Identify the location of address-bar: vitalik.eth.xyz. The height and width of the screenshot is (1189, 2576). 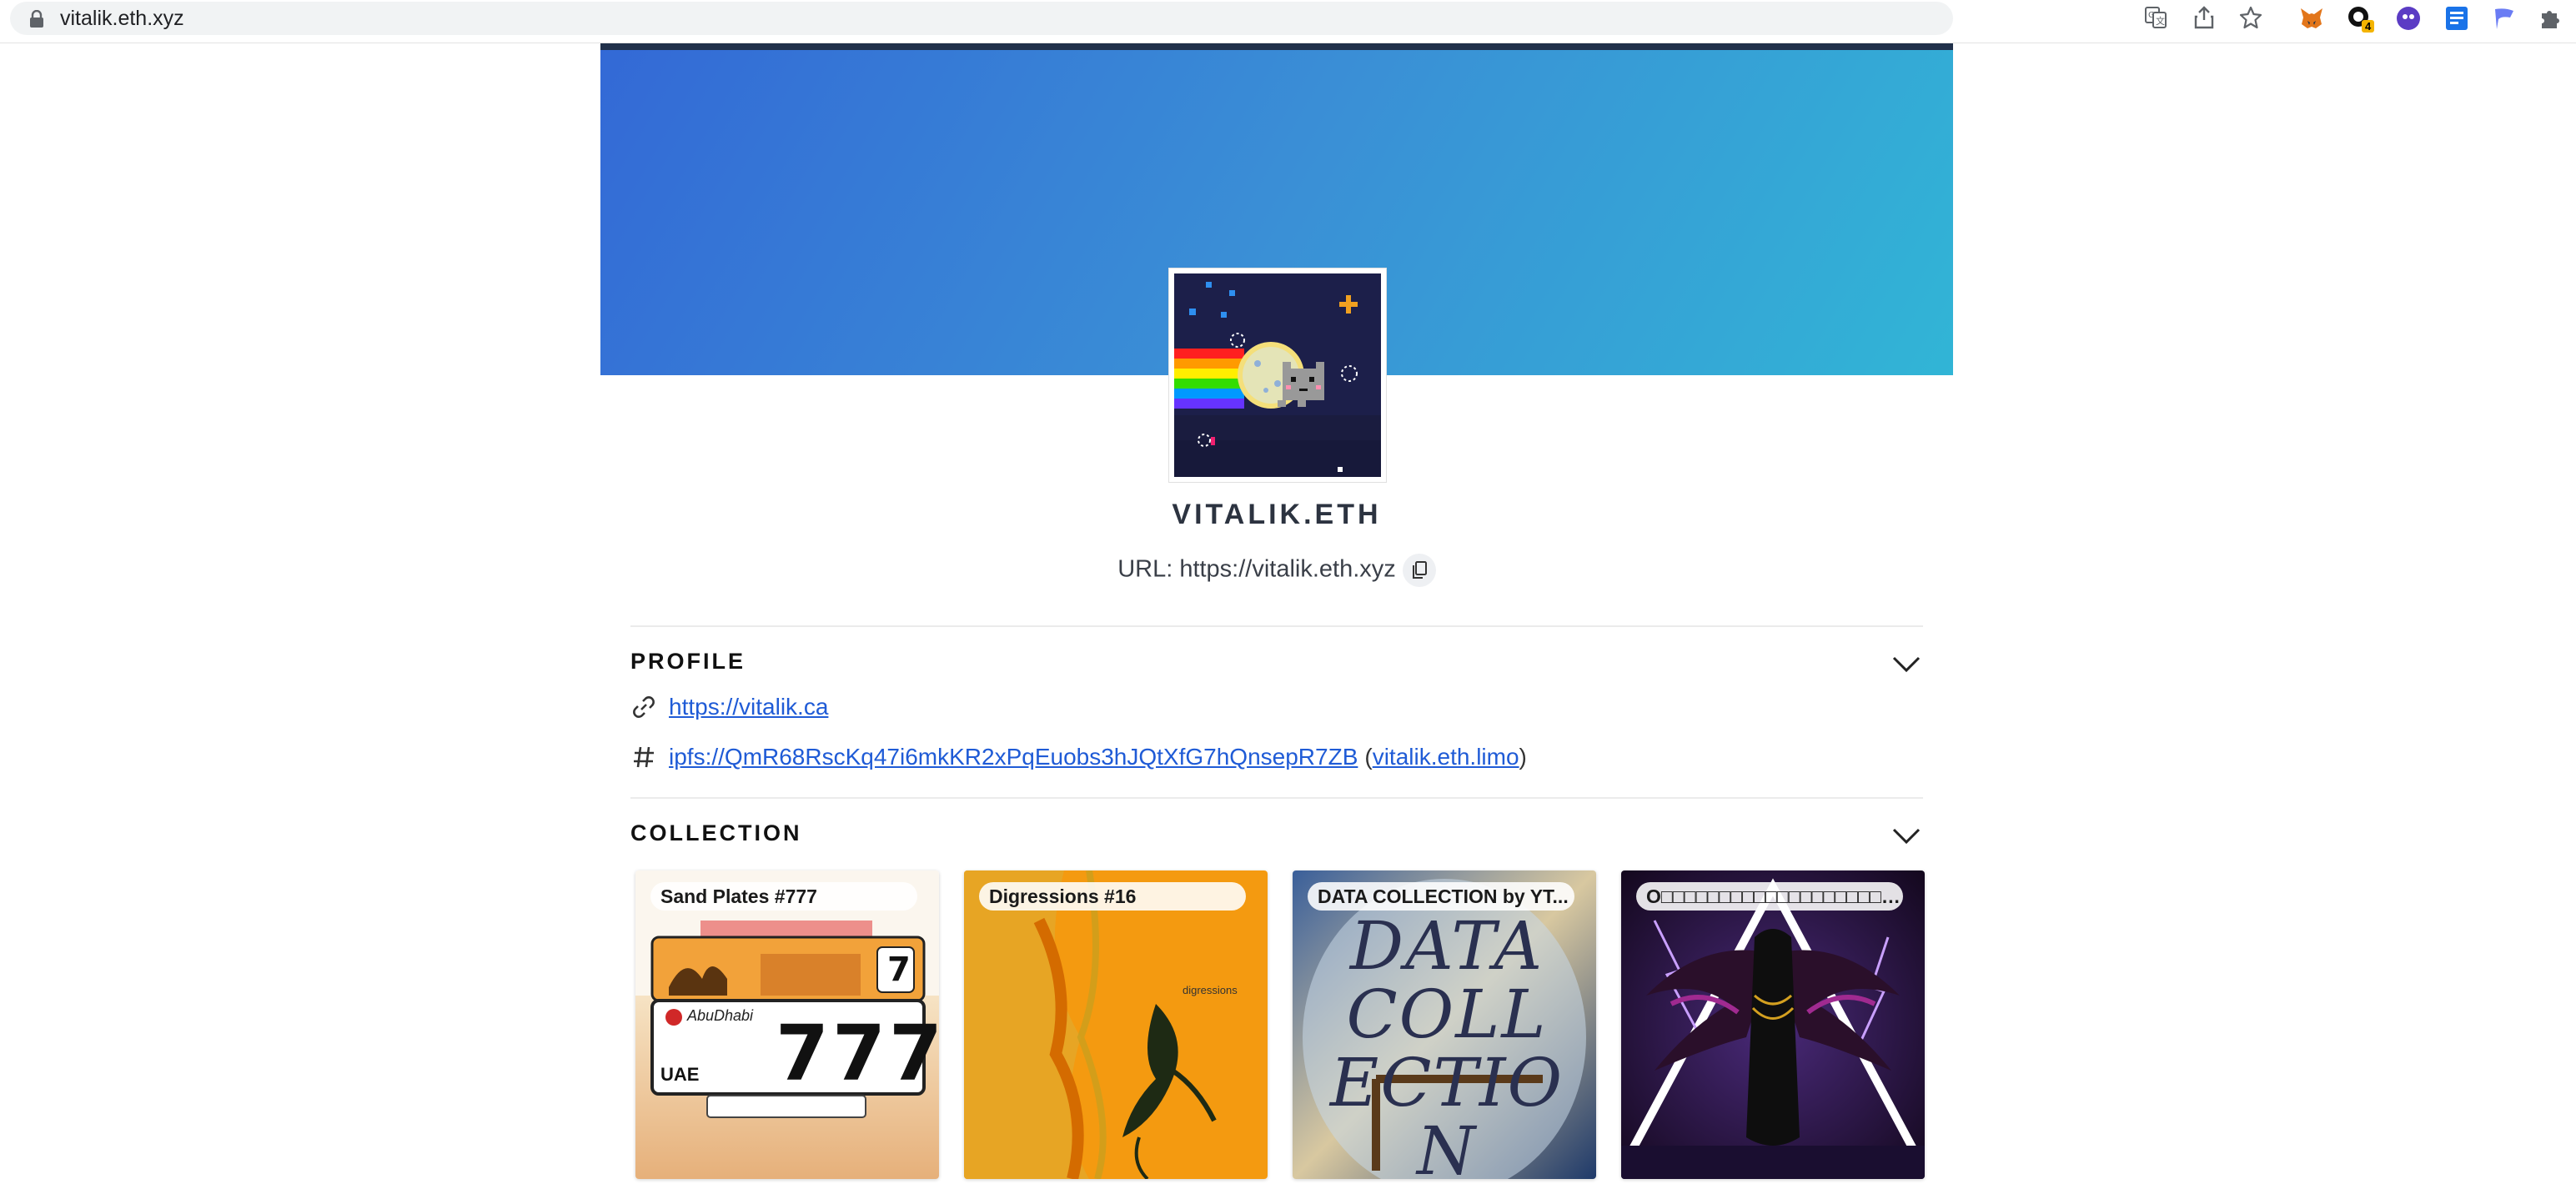
(981, 19).